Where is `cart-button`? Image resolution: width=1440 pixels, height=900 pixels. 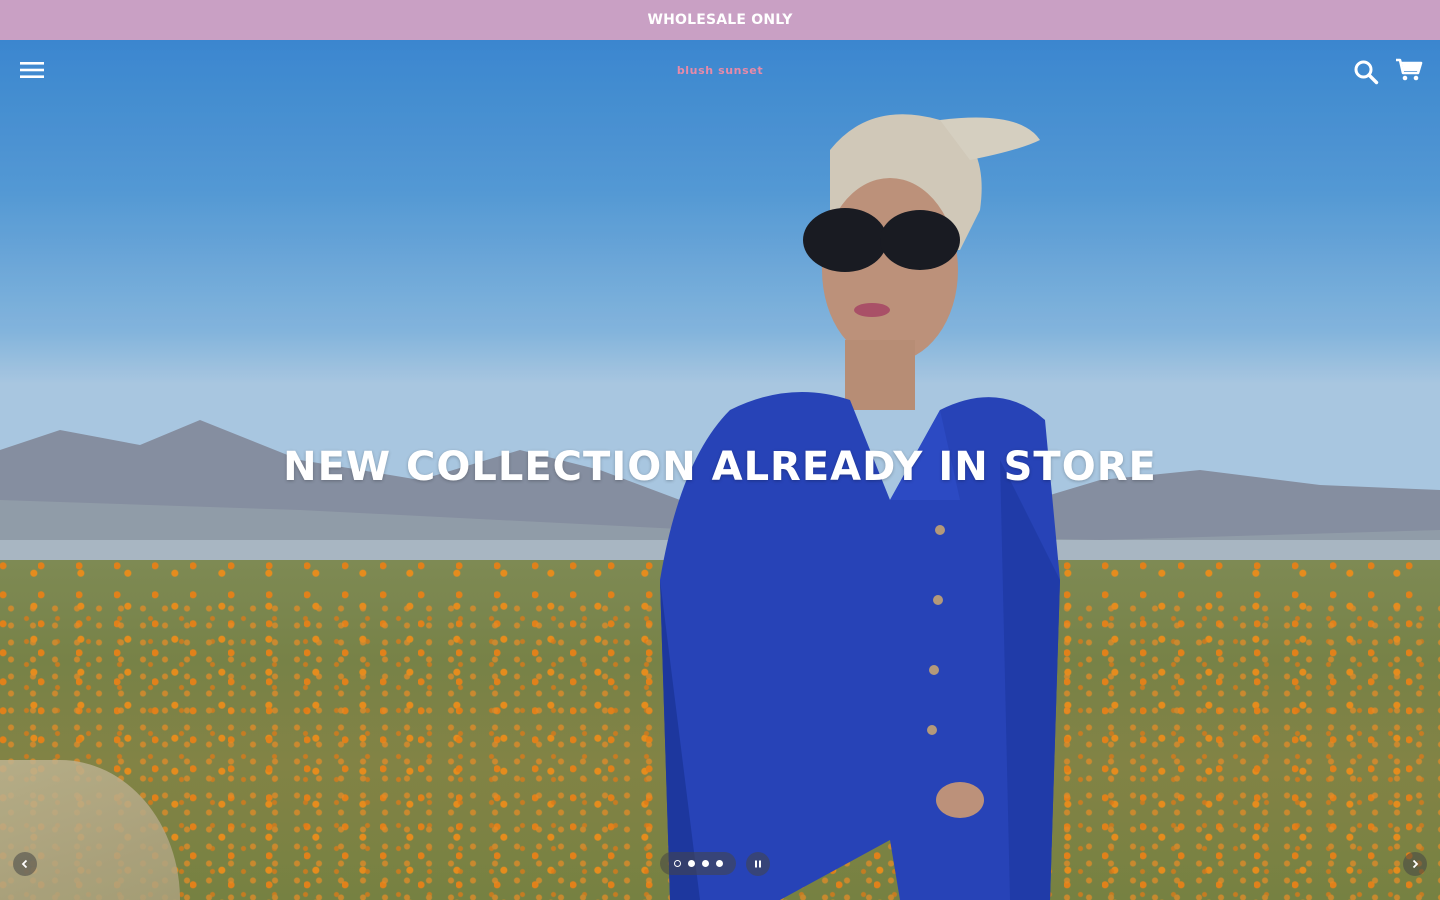
cart-button is located at coordinates (1409, 70).